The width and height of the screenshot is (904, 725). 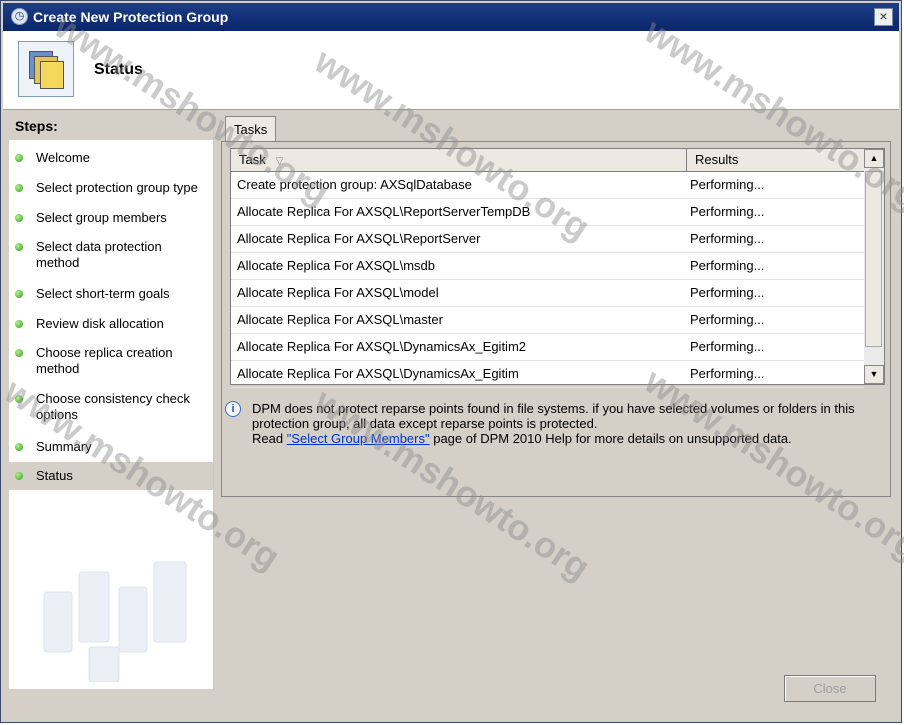 I want to click on sidebar-item-summary: Summary, so click(x=111, y=449).